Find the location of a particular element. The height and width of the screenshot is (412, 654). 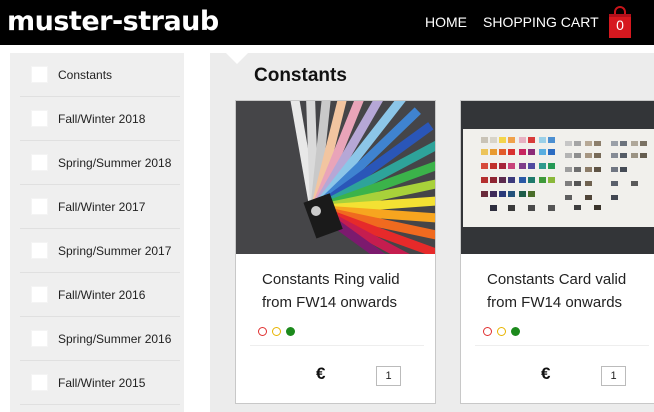

sidebar-item-label: Constants is located at coordinates (85, 75).